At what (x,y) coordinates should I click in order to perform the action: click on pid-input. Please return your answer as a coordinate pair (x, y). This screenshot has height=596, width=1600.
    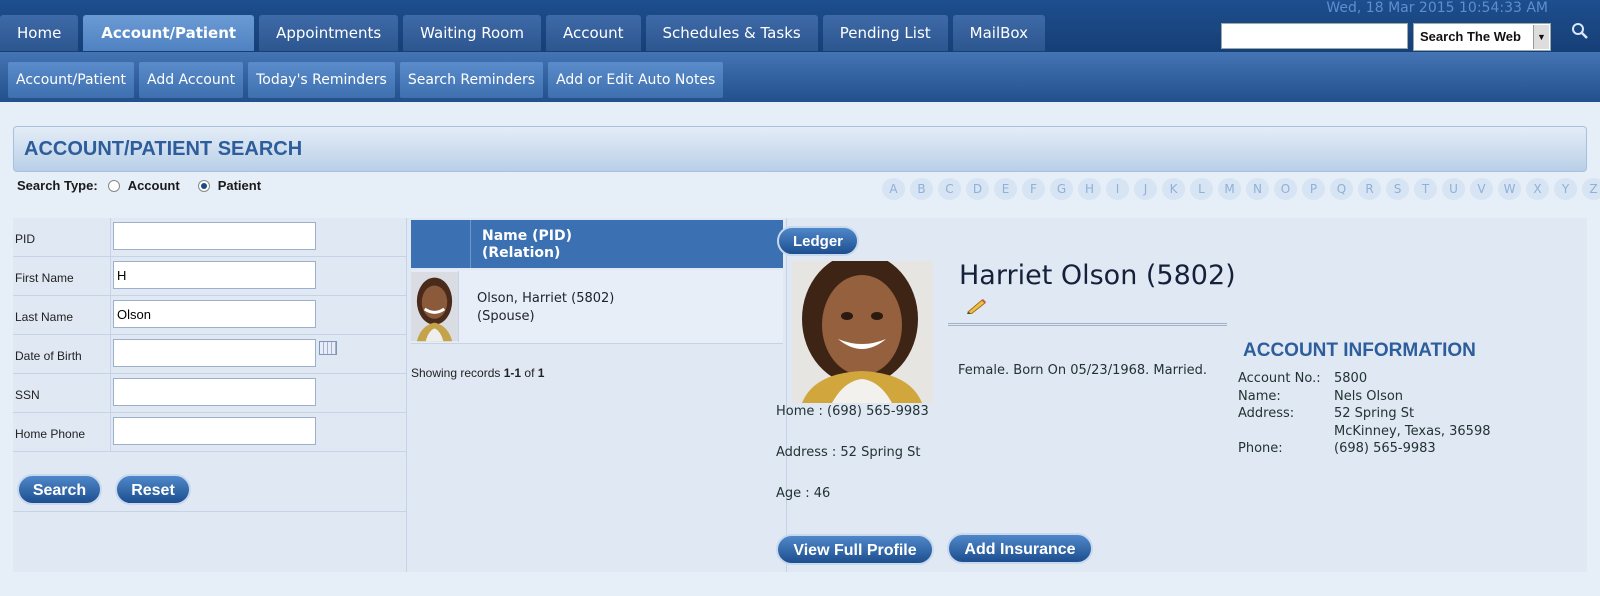
    Looking at the image, I should click on (214, 236).